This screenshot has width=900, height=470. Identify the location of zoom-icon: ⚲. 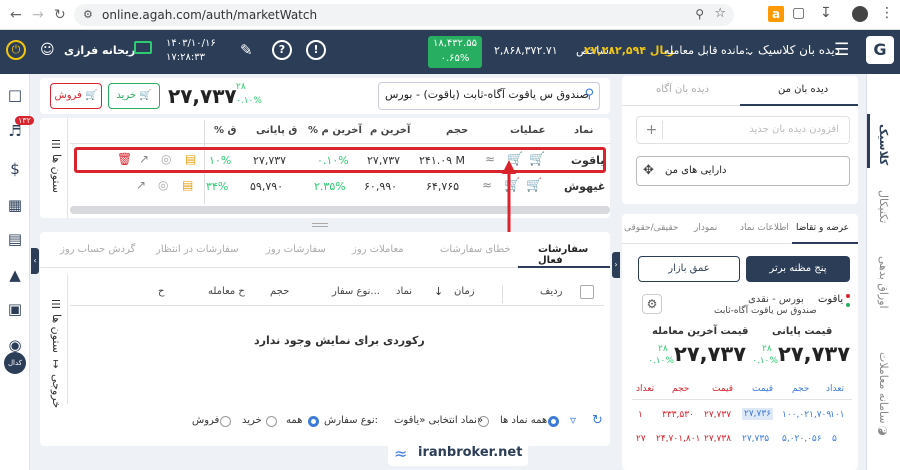
(699, 14).